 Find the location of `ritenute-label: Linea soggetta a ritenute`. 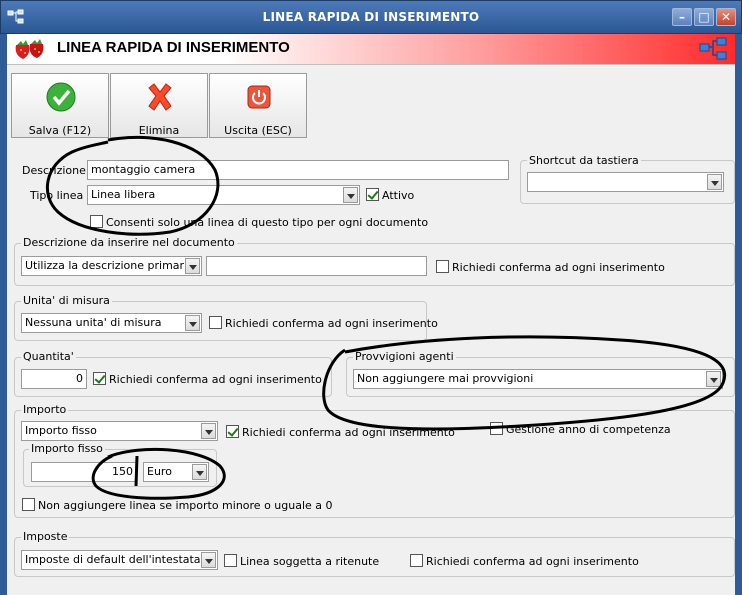

ritenute-label: Linea soggetta a ritenute is located at coordinates (310, 561).